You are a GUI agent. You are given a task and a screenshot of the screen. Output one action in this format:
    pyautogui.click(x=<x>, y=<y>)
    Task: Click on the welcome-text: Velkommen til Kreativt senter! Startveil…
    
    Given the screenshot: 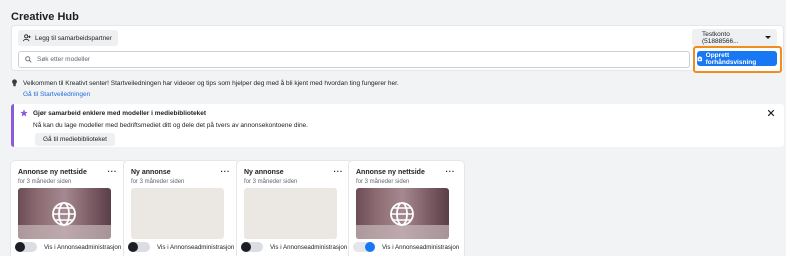 What is the action you would take?
    pyautogui.click(x=211, y=83)
    